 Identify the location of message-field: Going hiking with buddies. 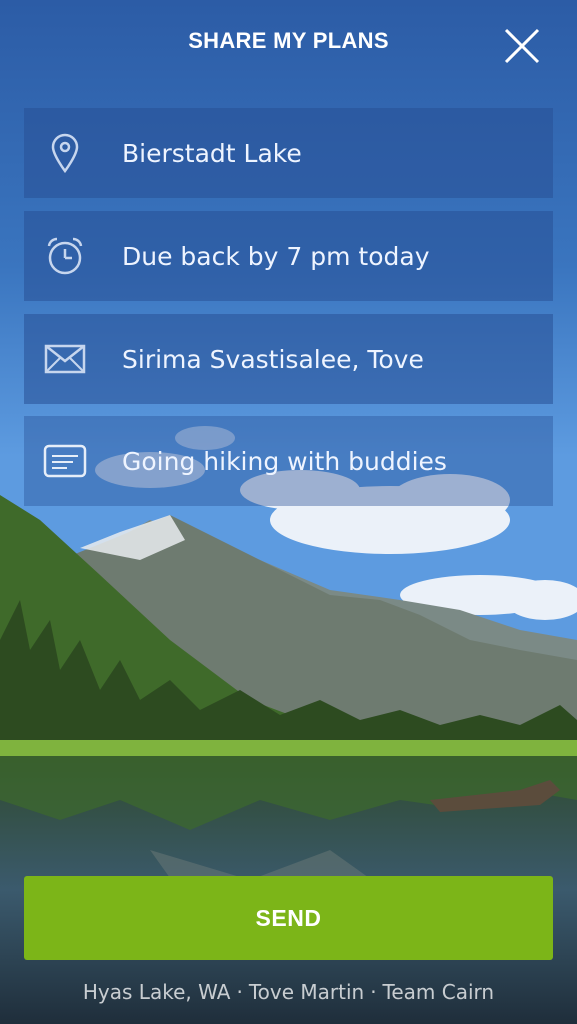
(288, 461).